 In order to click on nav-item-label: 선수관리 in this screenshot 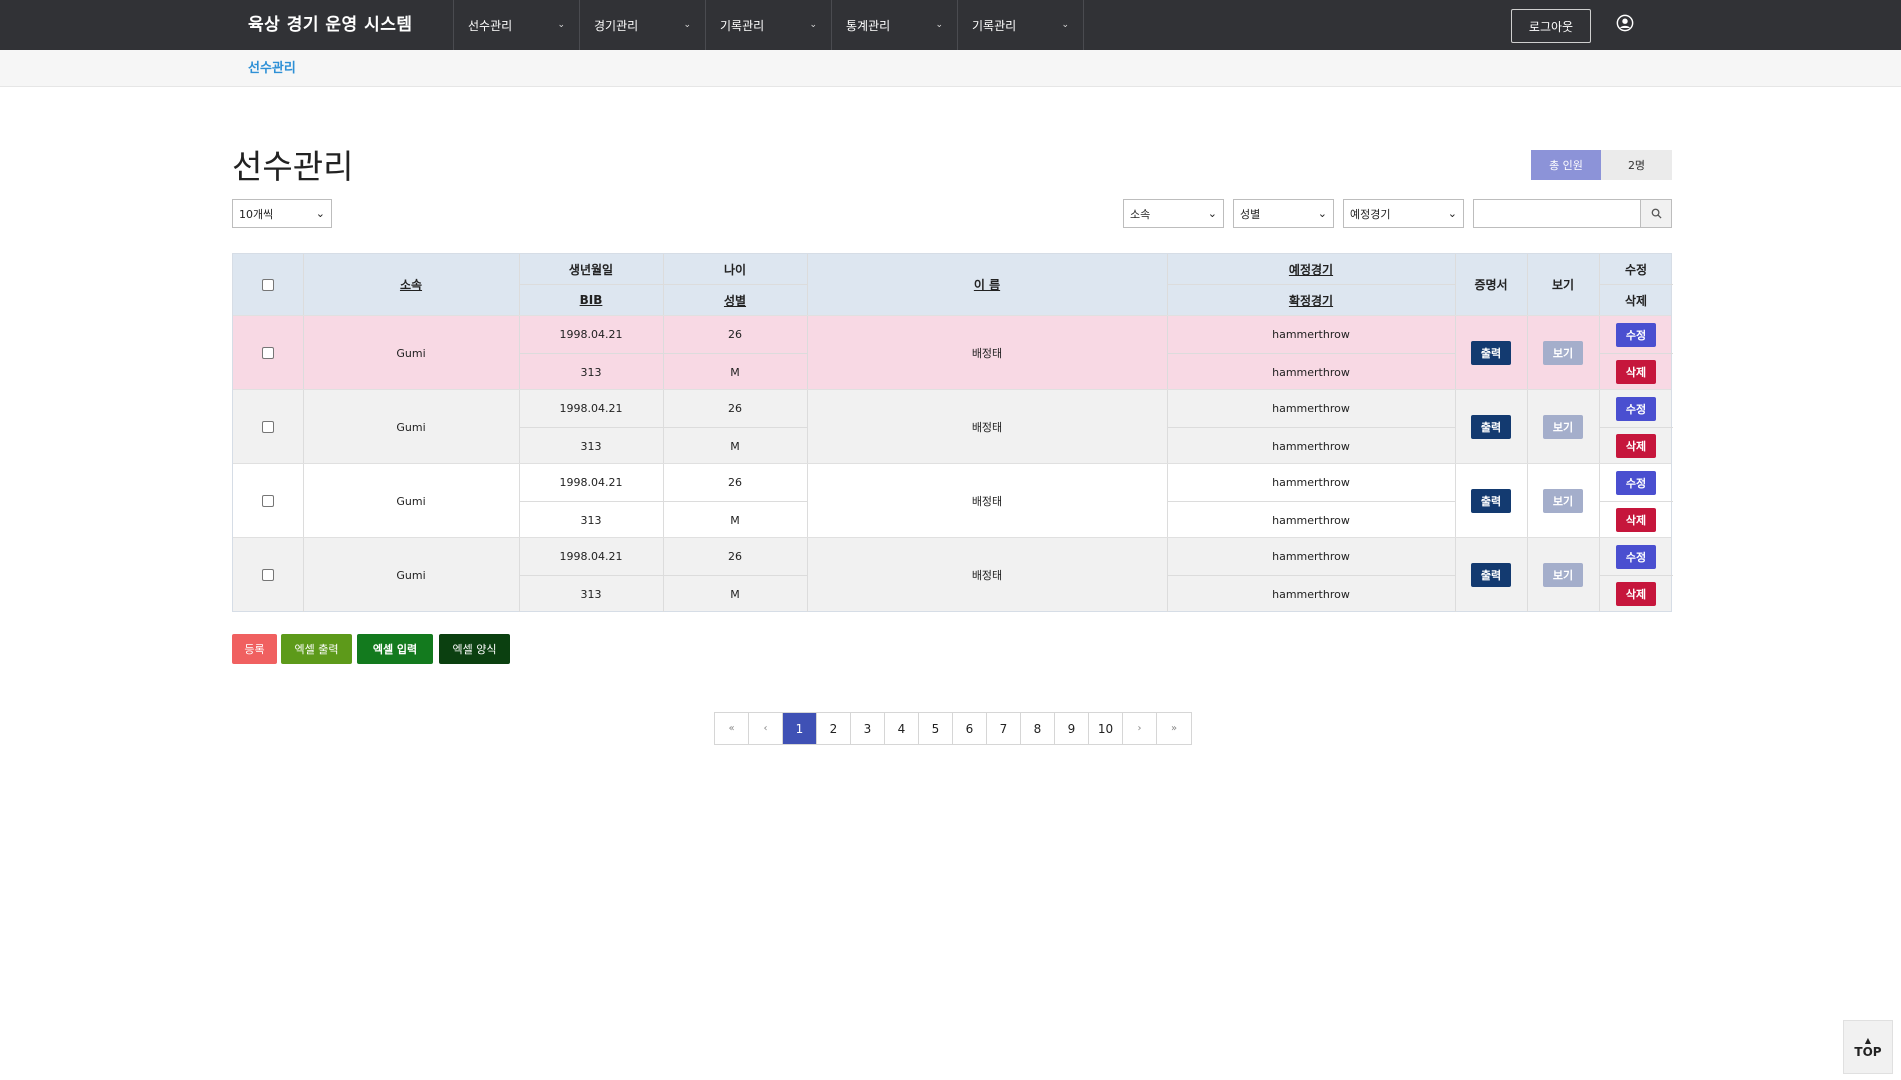, I will do `click(490, 25)`.